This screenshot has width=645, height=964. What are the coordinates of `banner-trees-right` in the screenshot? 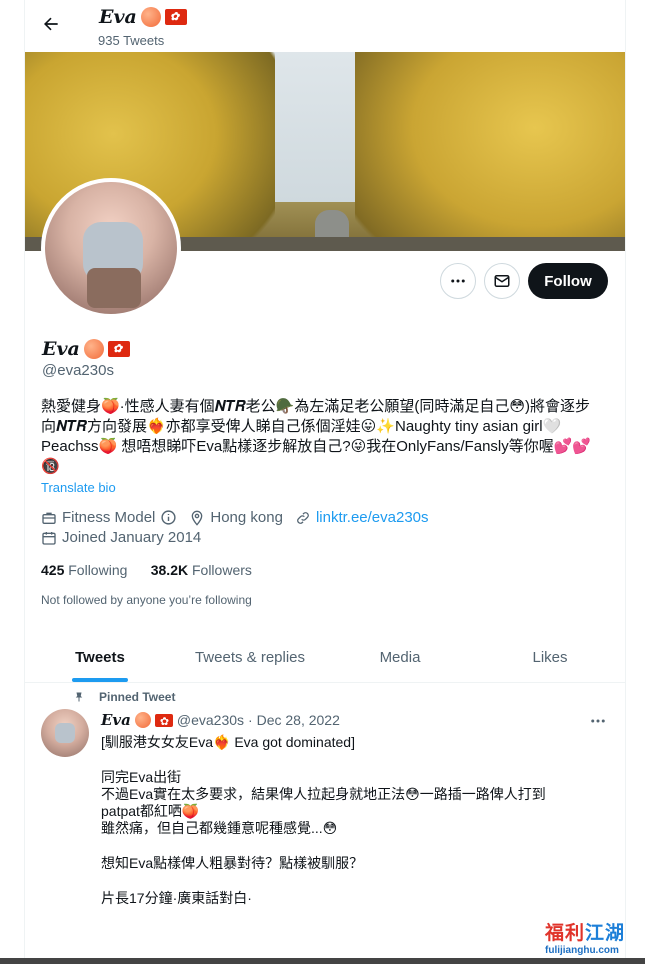 It's located at (490, 151).